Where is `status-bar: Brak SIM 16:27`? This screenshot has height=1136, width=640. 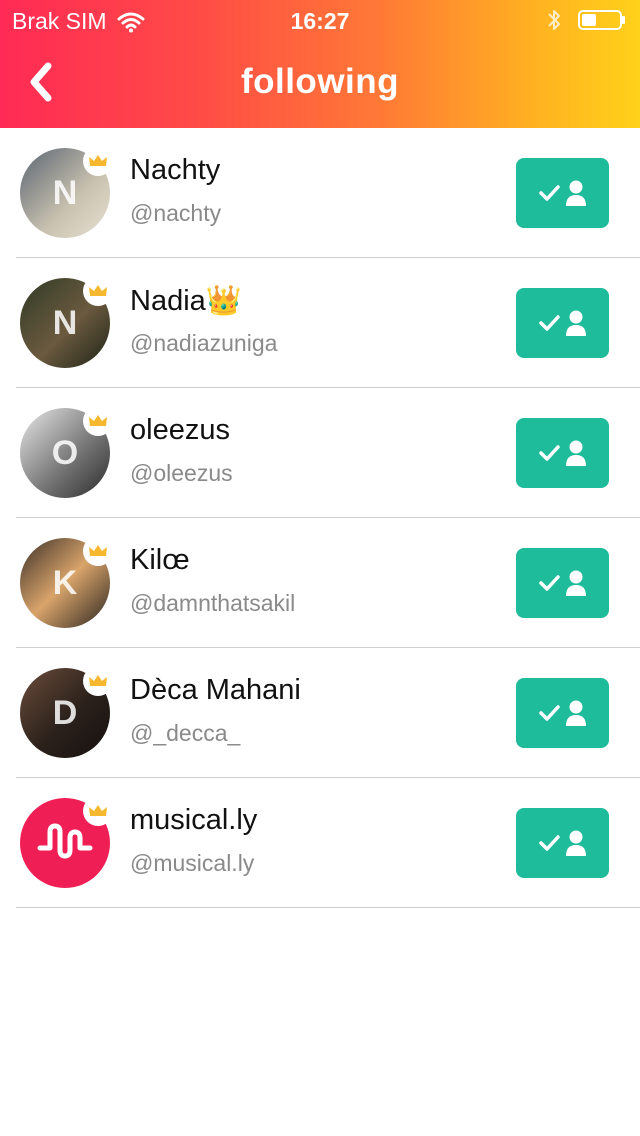
status-bar: Brak SIM 16:27 is located at coordinates (320, 20).